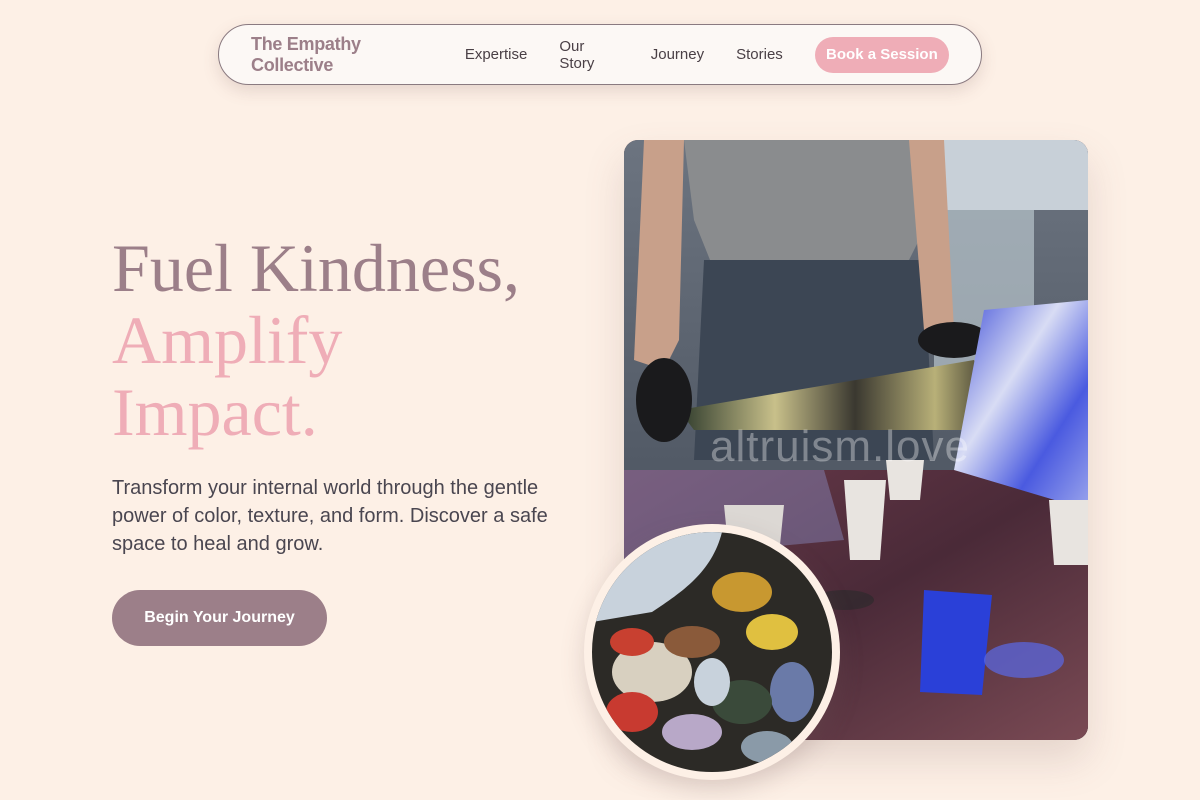 Image resolution: width=1200 pixels, height=800 pixels. I want to click on begin-journey-button: Begin Your Journey, so click(219, 618).